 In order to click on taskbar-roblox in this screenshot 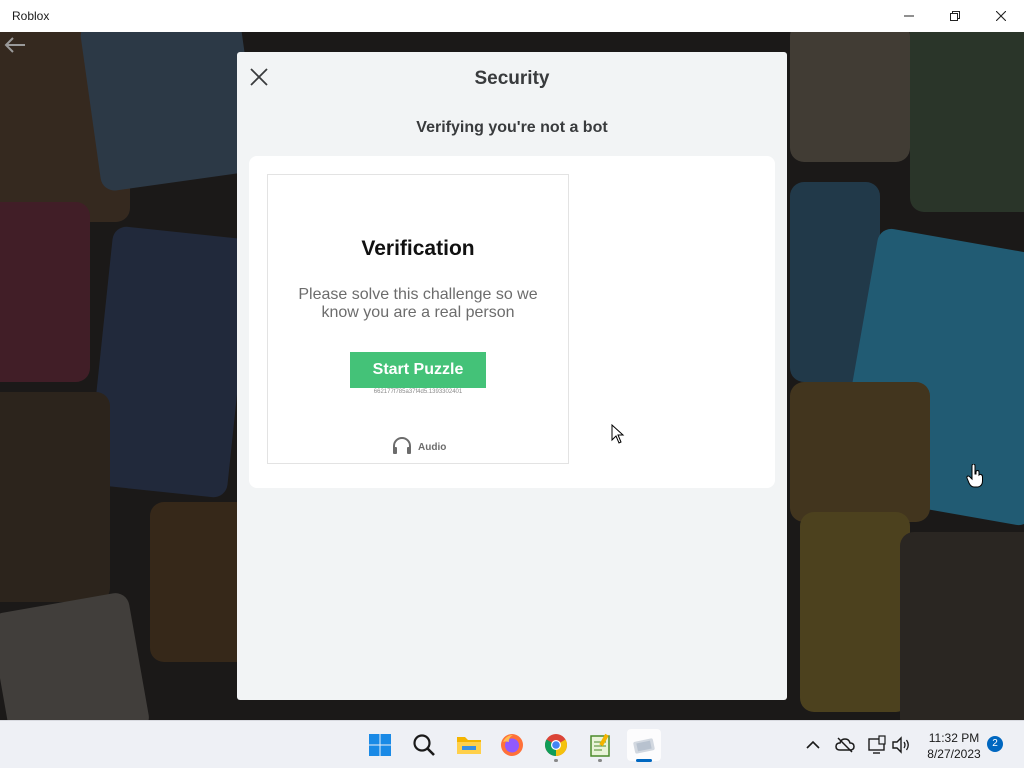, I will do `click(644, 745)`.